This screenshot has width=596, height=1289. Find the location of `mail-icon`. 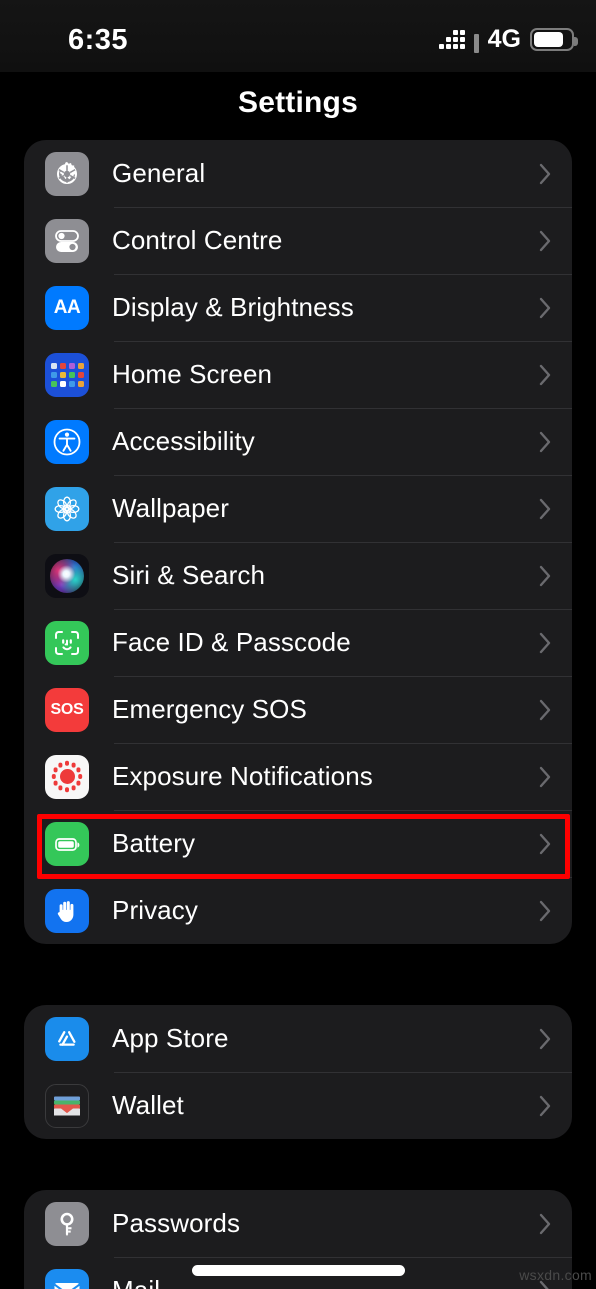

mail-icon is located at coordinates (67, 1278).